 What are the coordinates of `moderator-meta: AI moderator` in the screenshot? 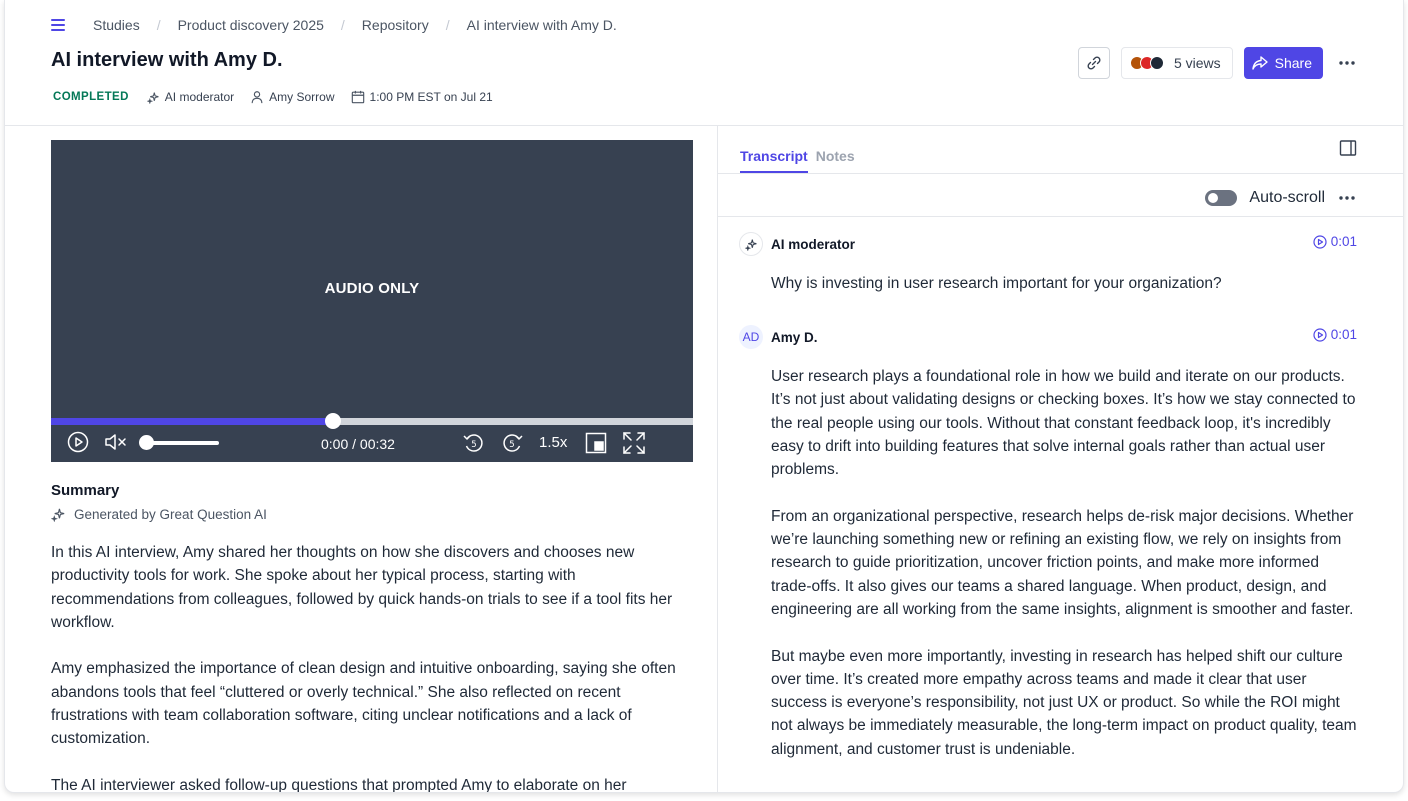 It's located at (190, 97).